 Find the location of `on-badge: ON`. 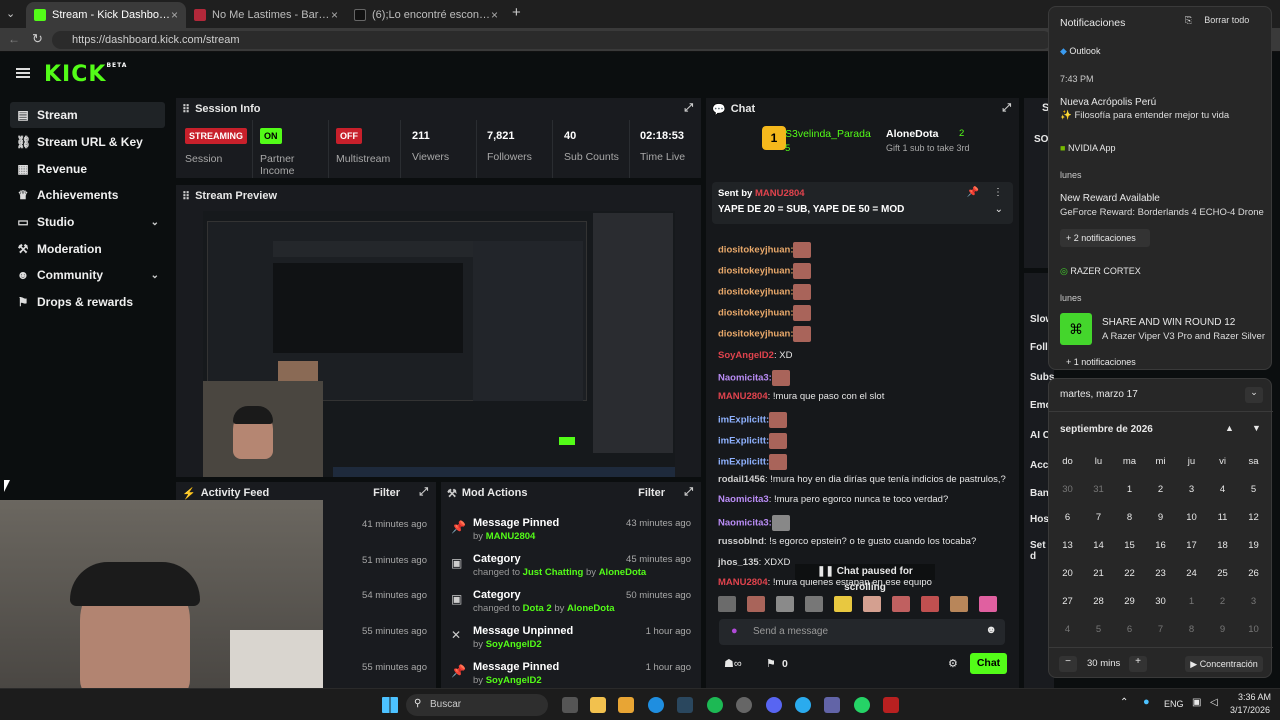

on-badge: ON is located at coordinates (271, 136).